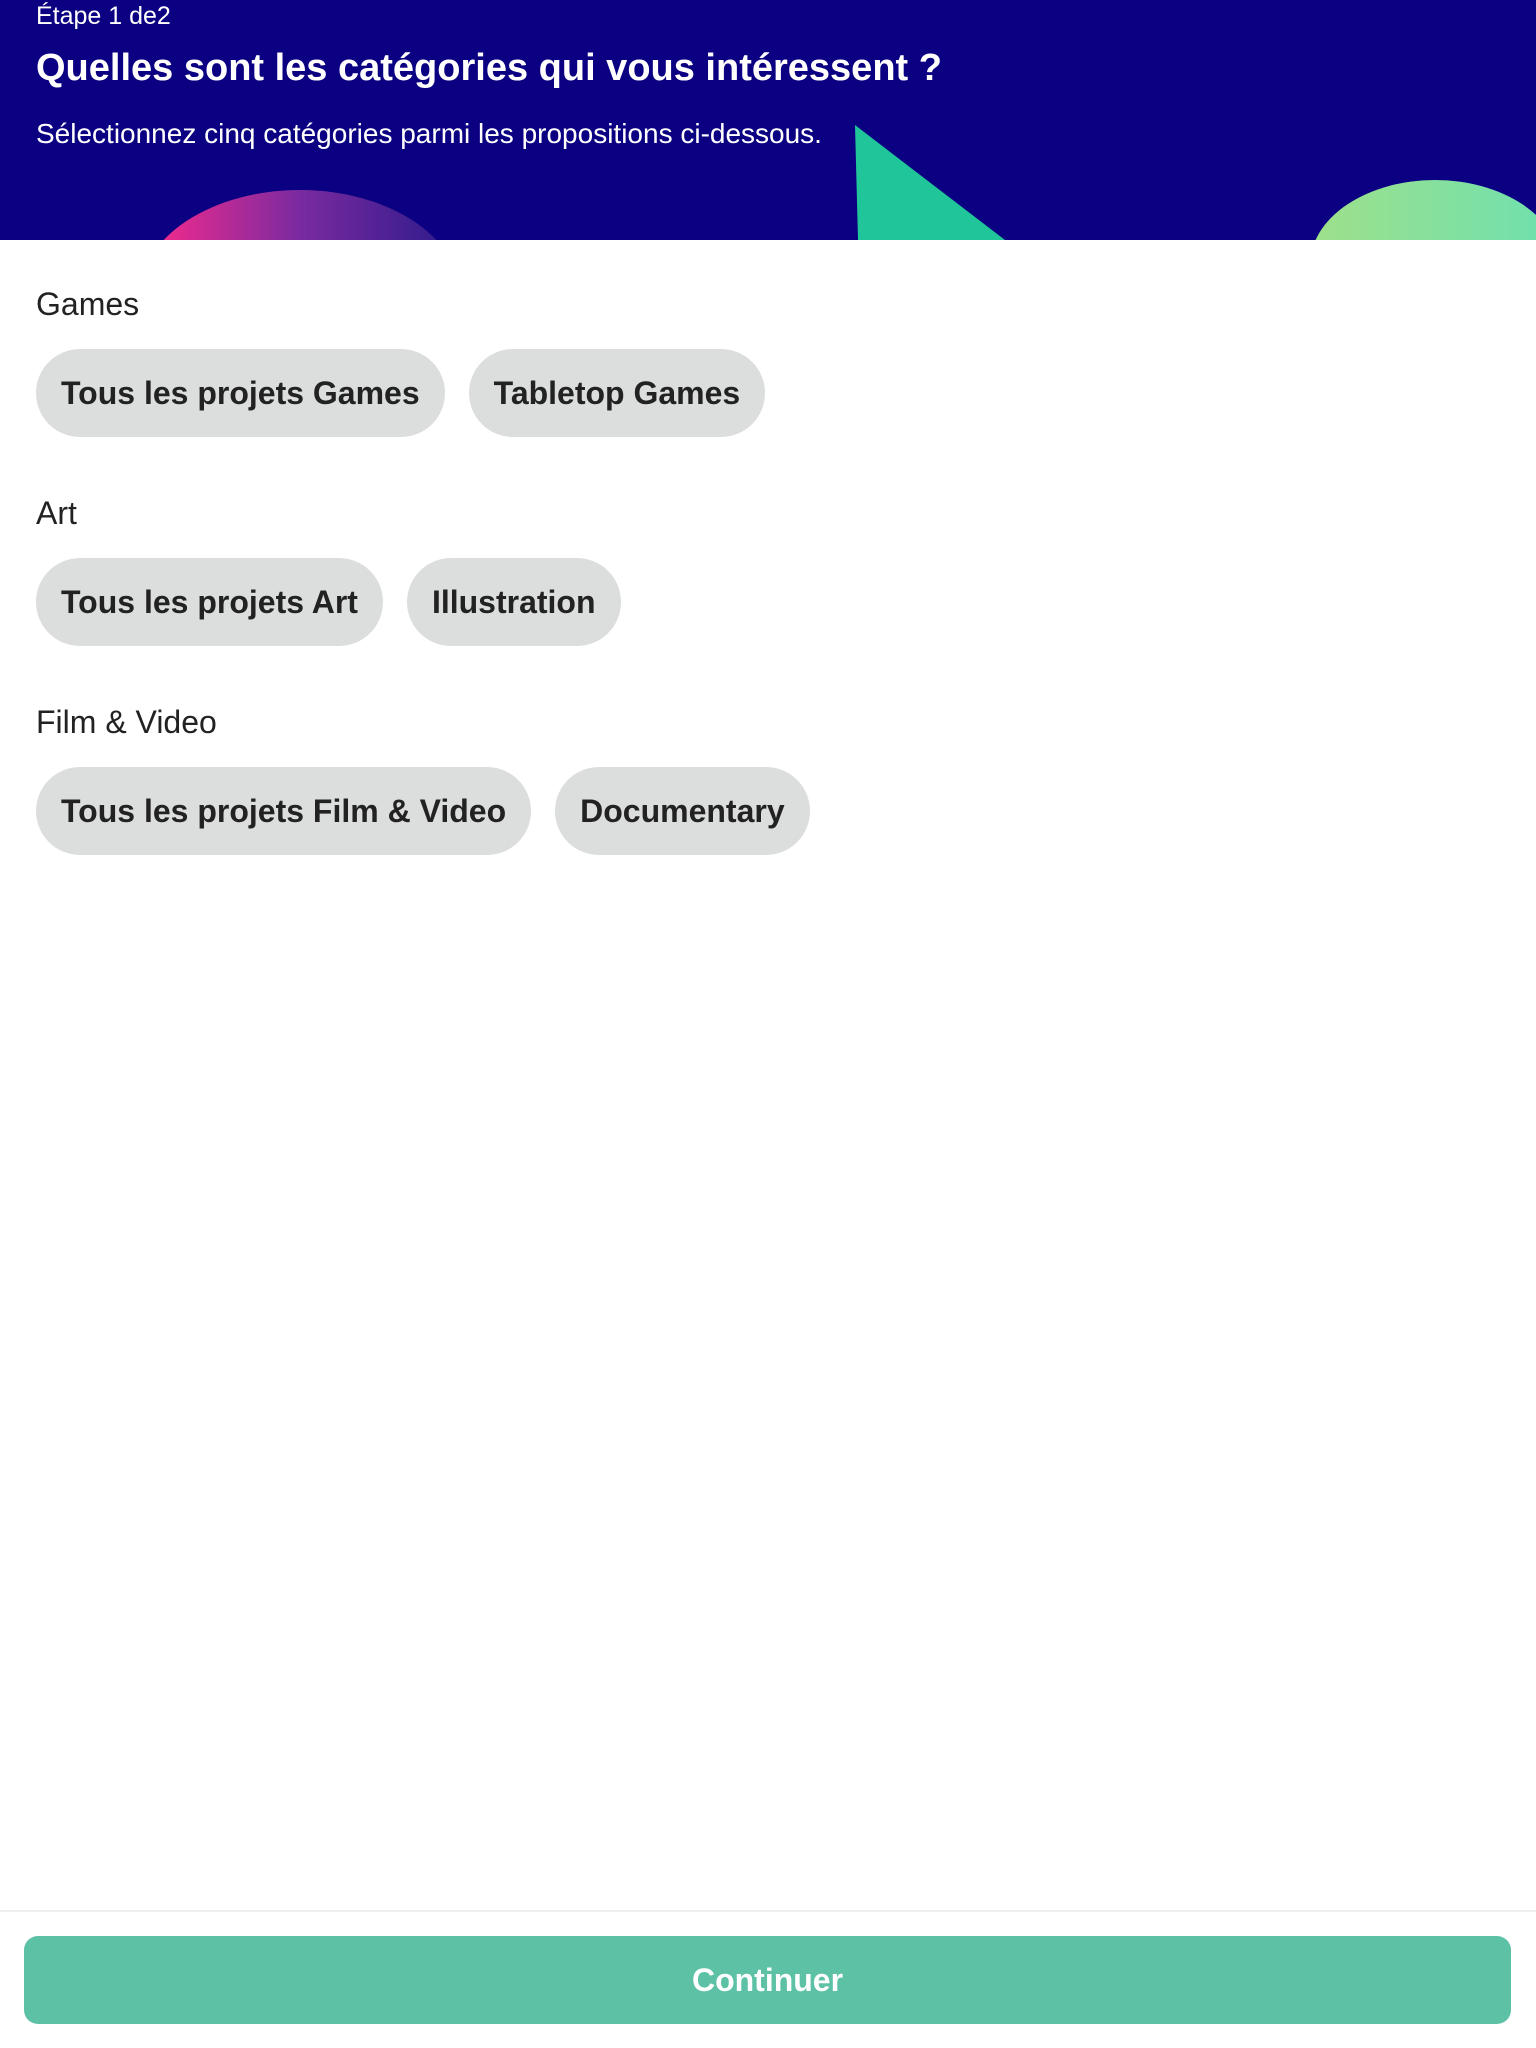 Image resolution: width=1536 pixels, height=2048 pixels. What do you see at coordinates (56, 513) in the screenshot?
I see `section-title-art: Art` at bounding box center [56, 513].